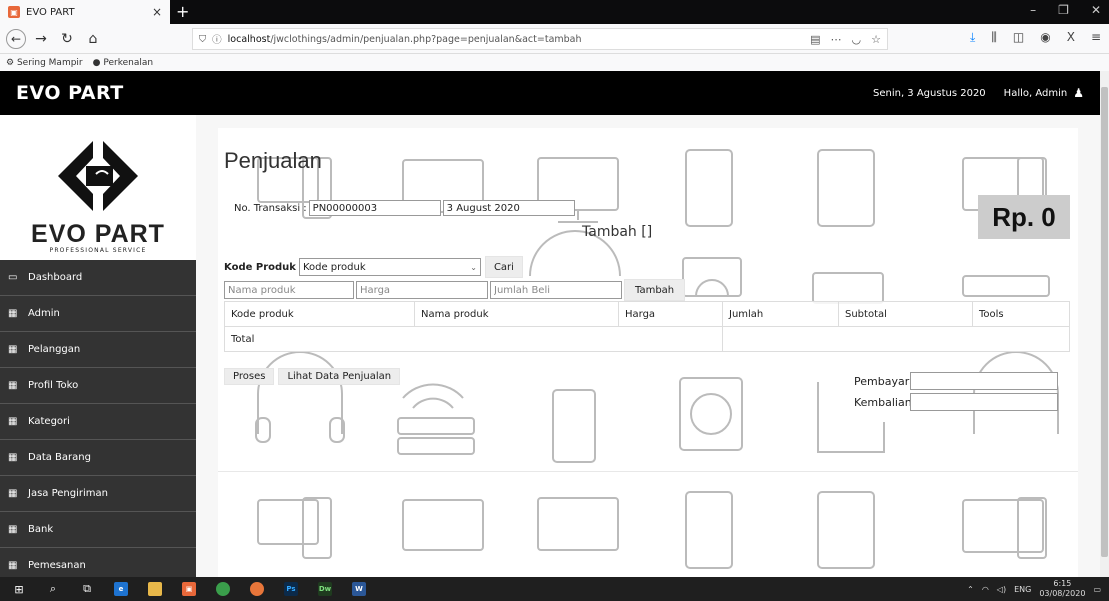 The image size is (1109, 601). I want to click on task-view-icon: ⧉, so click(87, 589).